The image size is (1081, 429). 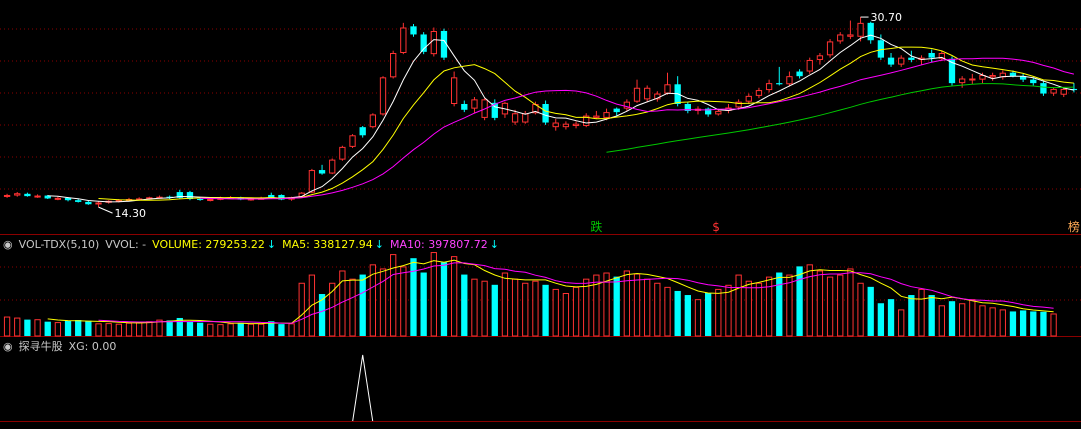 I want to click on xg-panel, so click(x=363, y=388).